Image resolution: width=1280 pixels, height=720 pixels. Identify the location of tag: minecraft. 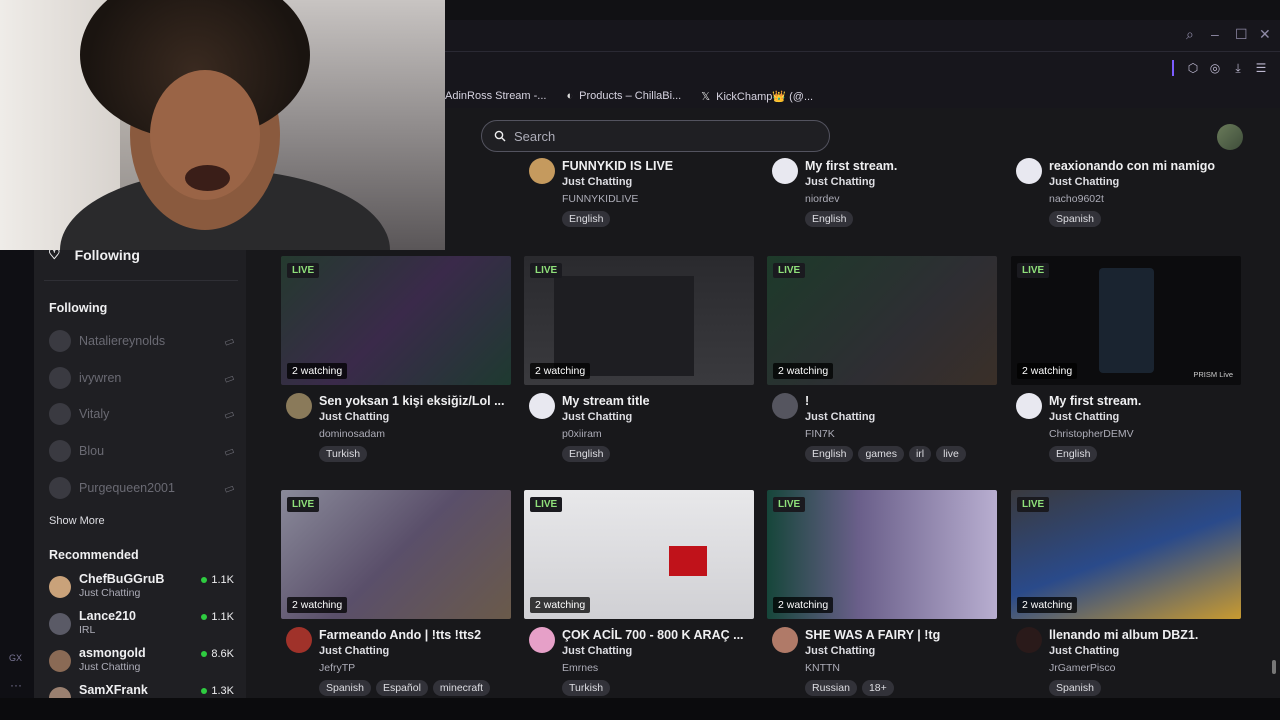
(461, 688).